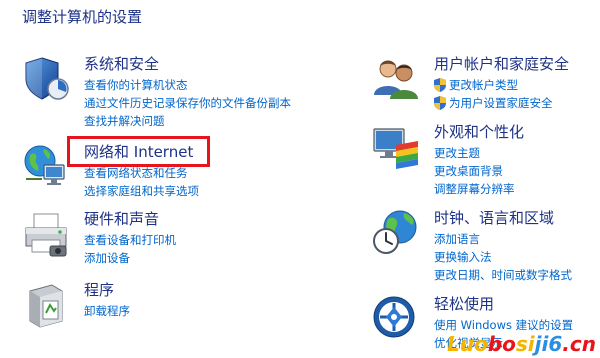 The image size is (600, 358). What do you see at coordinates (107, 311) in the screenshot?
I see `link-uninstall-program: 卸载程序` at bounding box center [107, 311].